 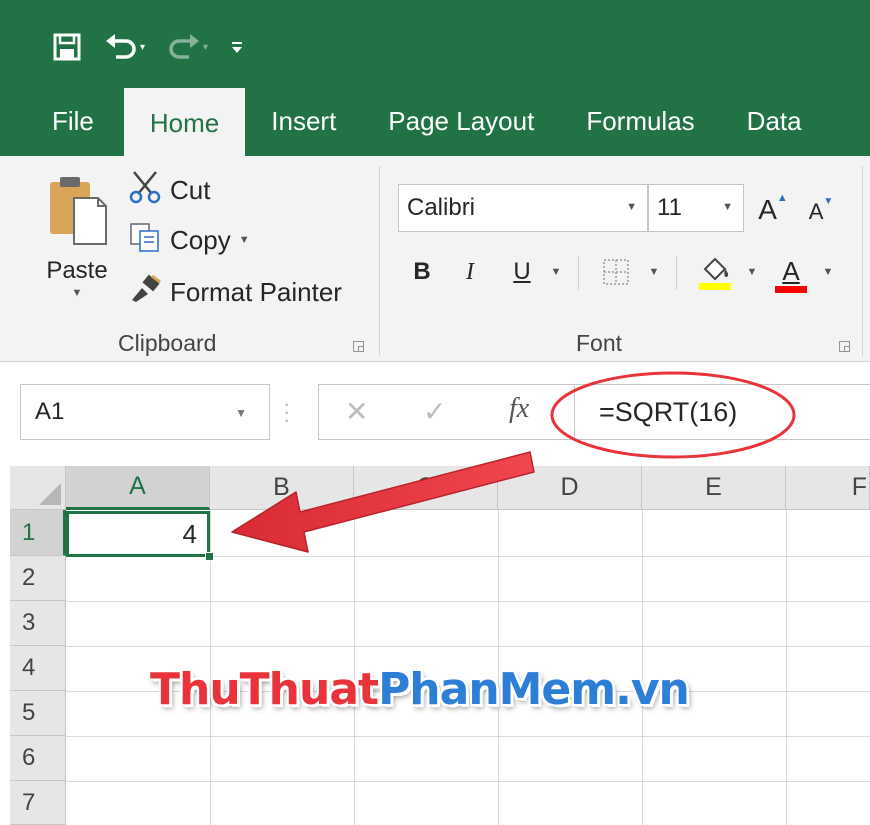 I want to click on column-header-f: F, so click(x=828, y=488).